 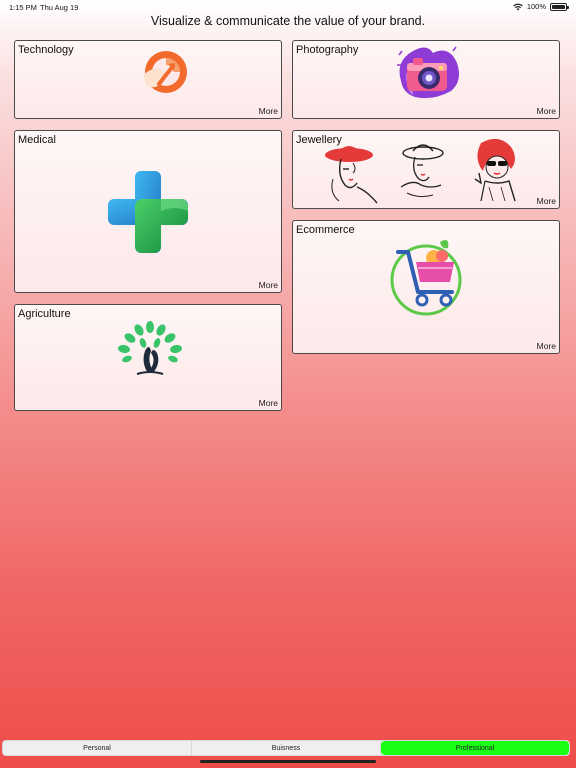 I want to click on tab-business: Buisness, so click(x=286, y=748).